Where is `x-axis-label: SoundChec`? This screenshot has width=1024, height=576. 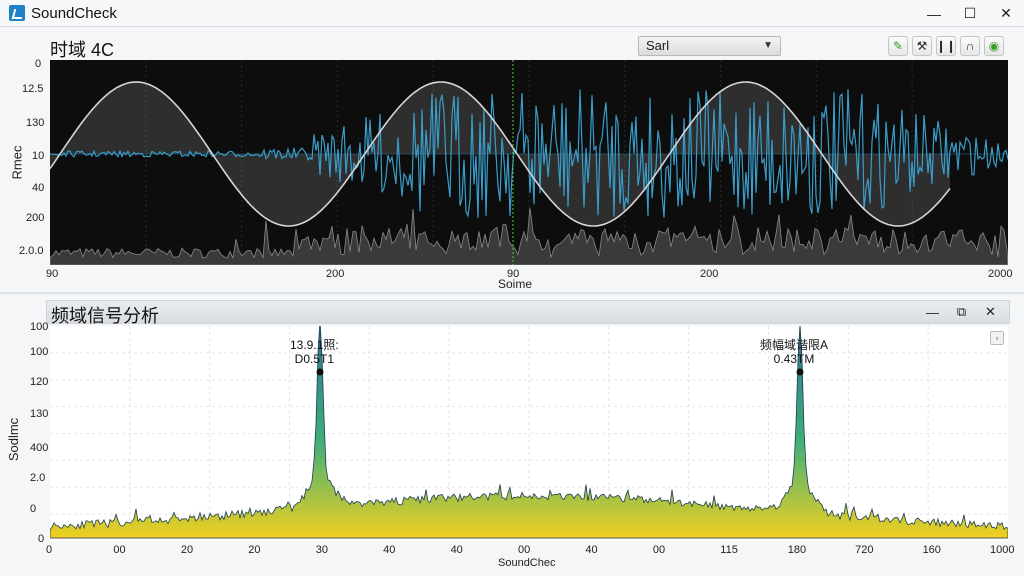
x-axis-label: SoundChec is located at coordinates (527, 563).